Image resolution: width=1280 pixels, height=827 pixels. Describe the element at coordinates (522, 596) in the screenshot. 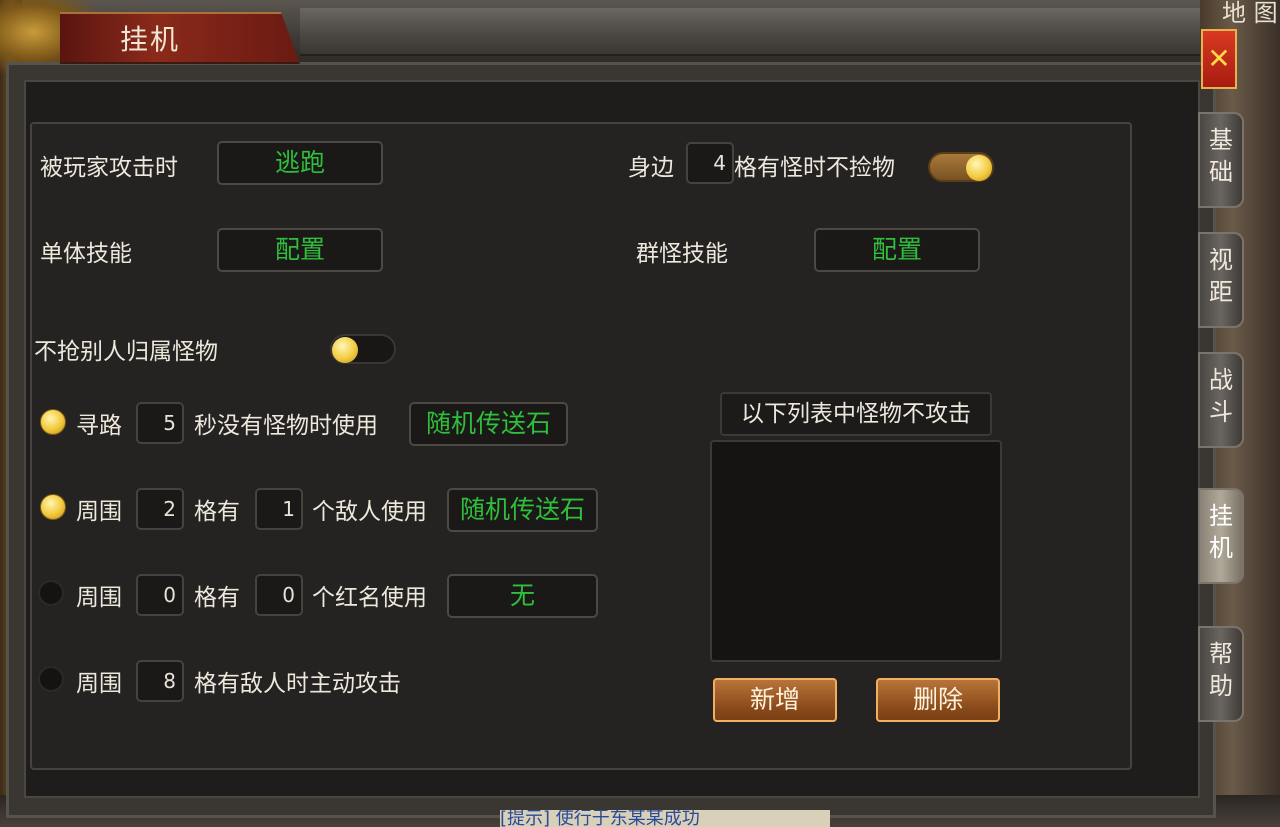

I see `rule-redname-item-select: 无` at that location.